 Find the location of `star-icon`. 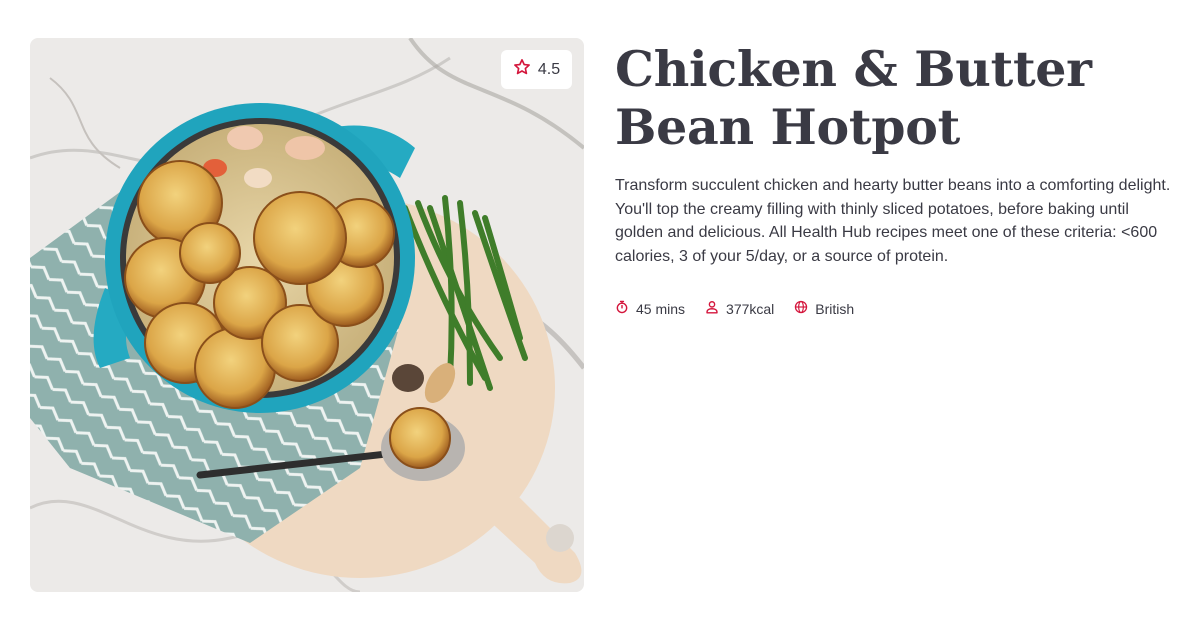

star-icon is located at coordinates (522, 69).